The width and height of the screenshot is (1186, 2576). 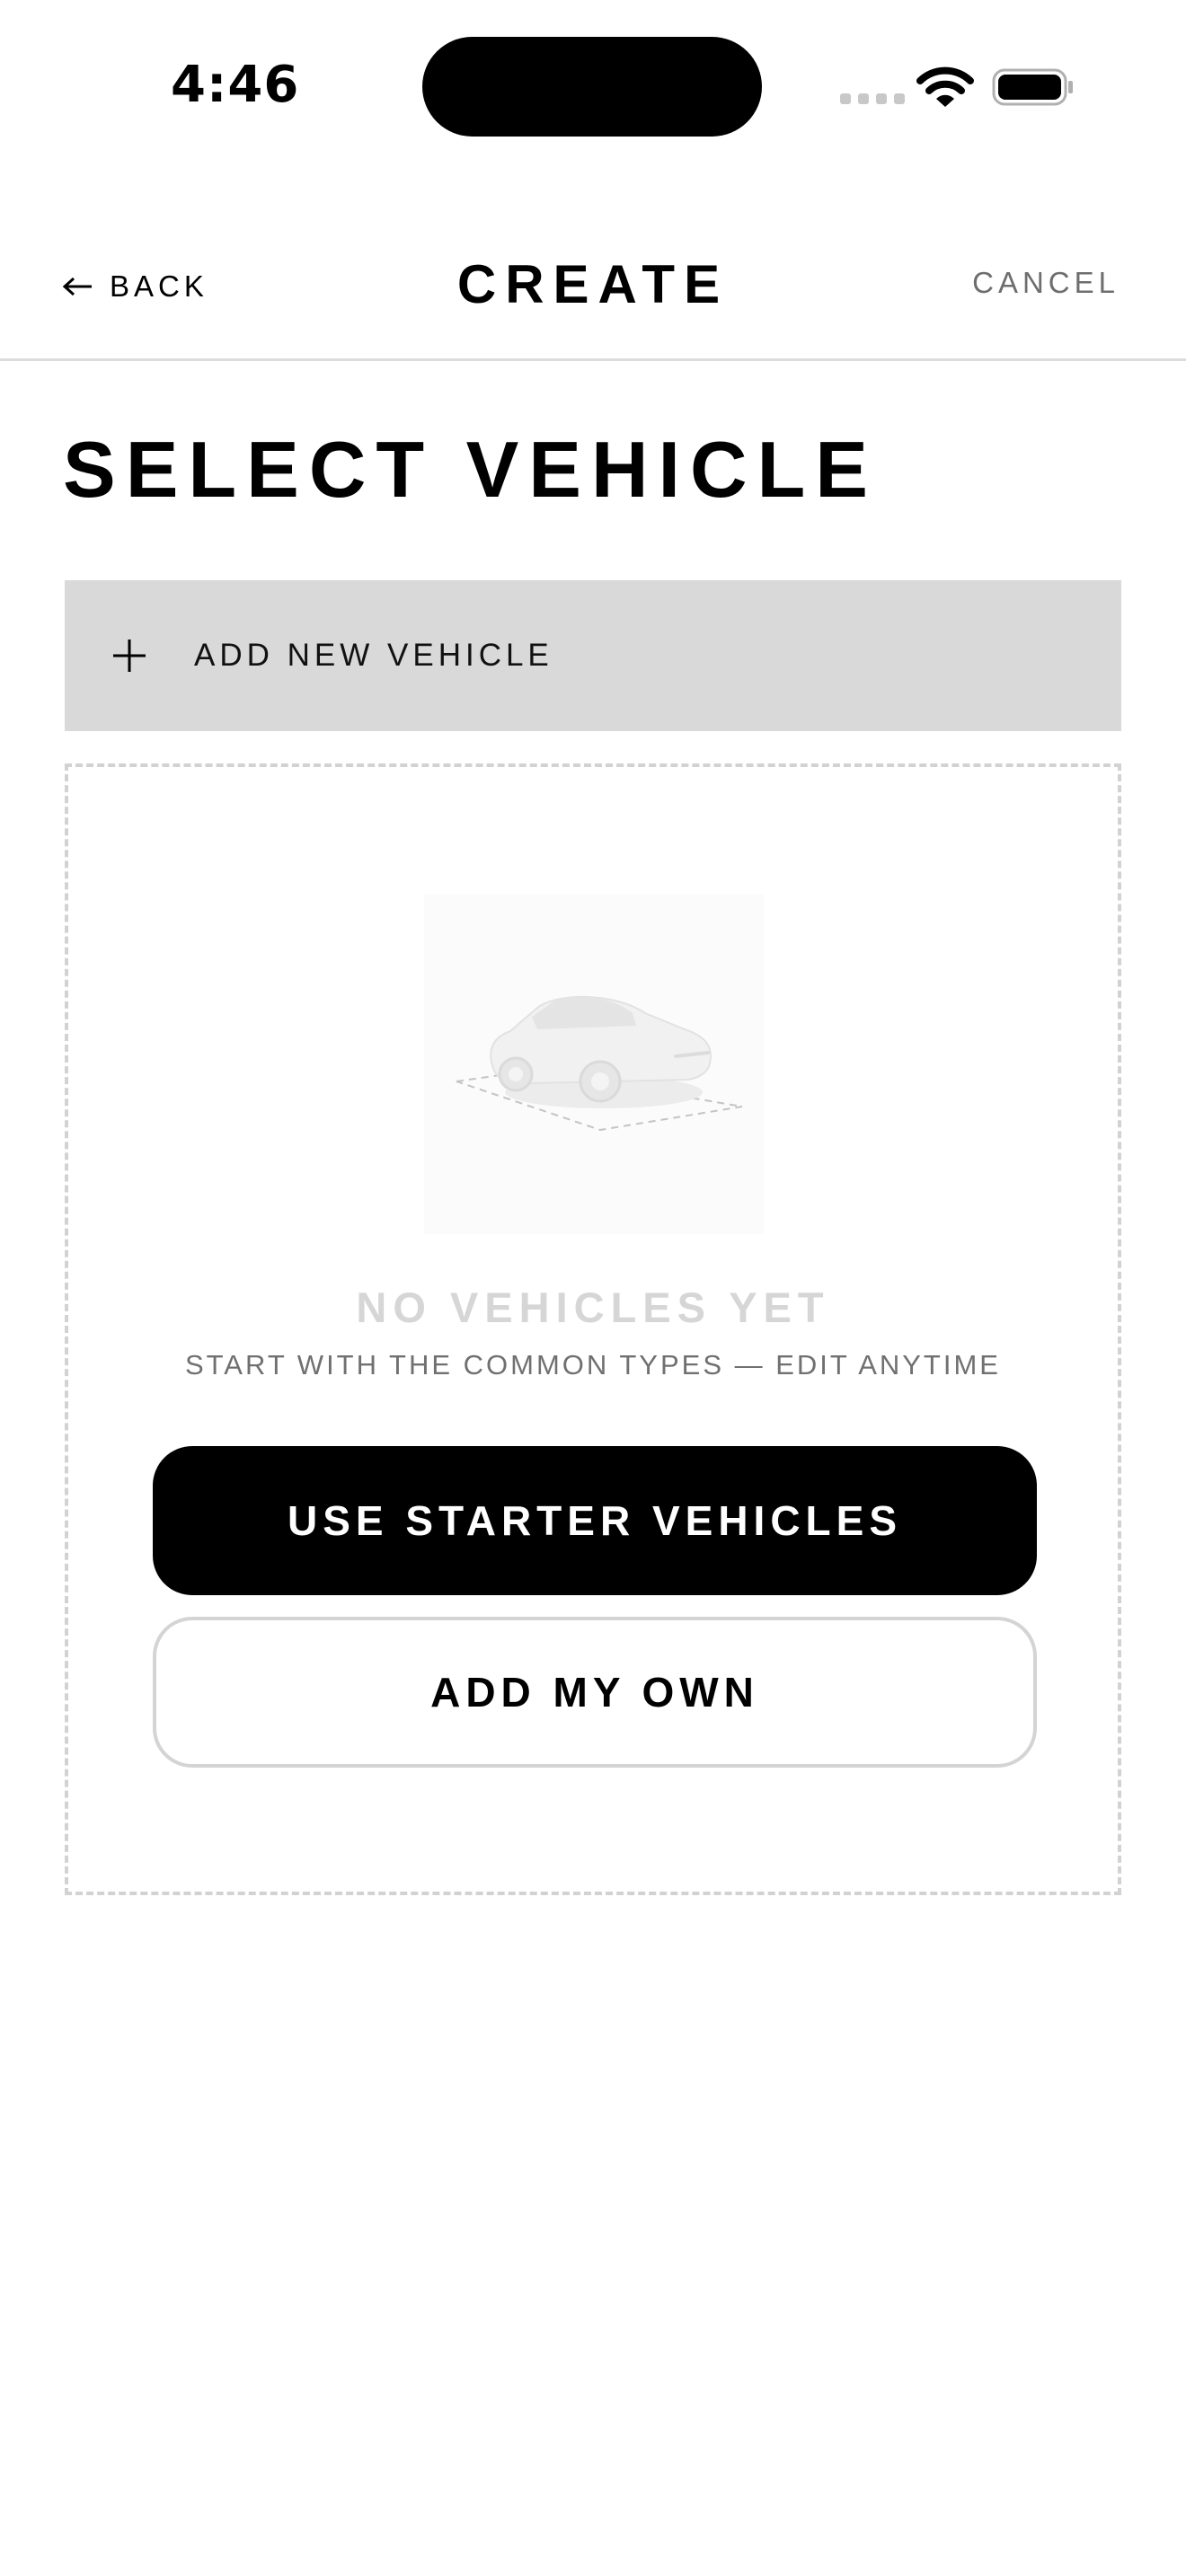 What do you see at coordinates (593, 359) in the screenshot?
I see `nav-divider` at bounding box center [593, 359].